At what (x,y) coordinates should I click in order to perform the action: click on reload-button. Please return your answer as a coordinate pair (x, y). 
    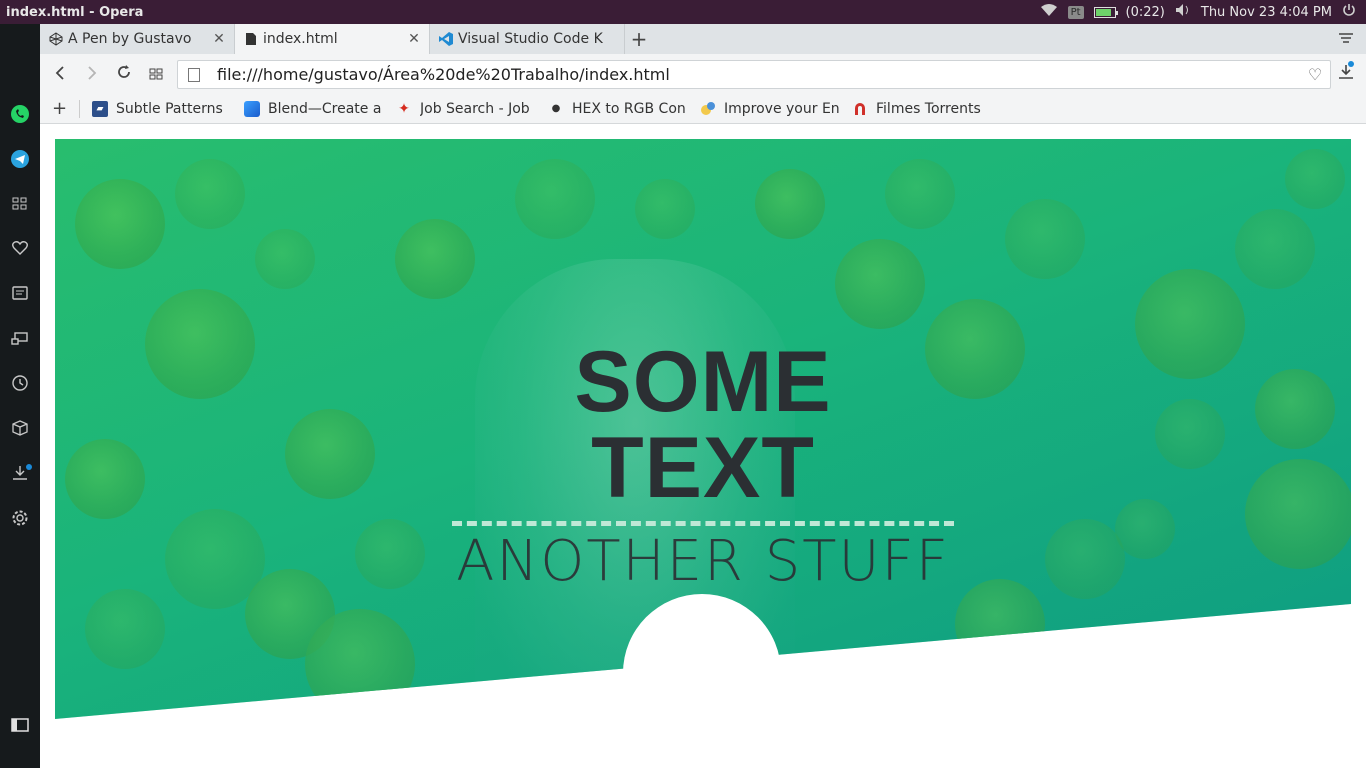
    Looking at the image, I should click on (124, 74).